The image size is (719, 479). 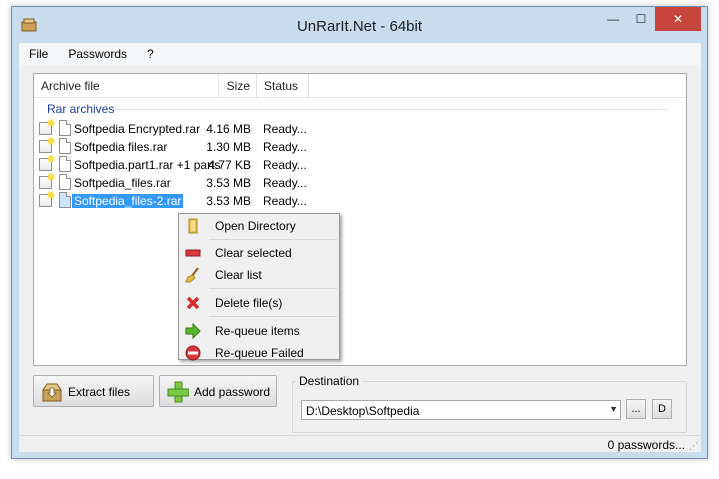 What do you see at coordinates (329, 381) in the screenshot?
I see `destination-label: Destination` at bounding box center [329, 381].